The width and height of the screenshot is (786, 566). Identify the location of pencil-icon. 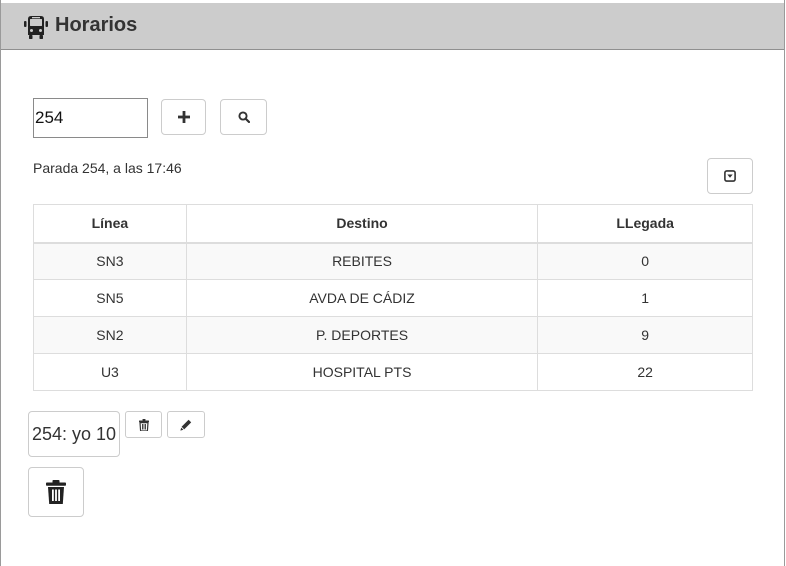
(186, 425).